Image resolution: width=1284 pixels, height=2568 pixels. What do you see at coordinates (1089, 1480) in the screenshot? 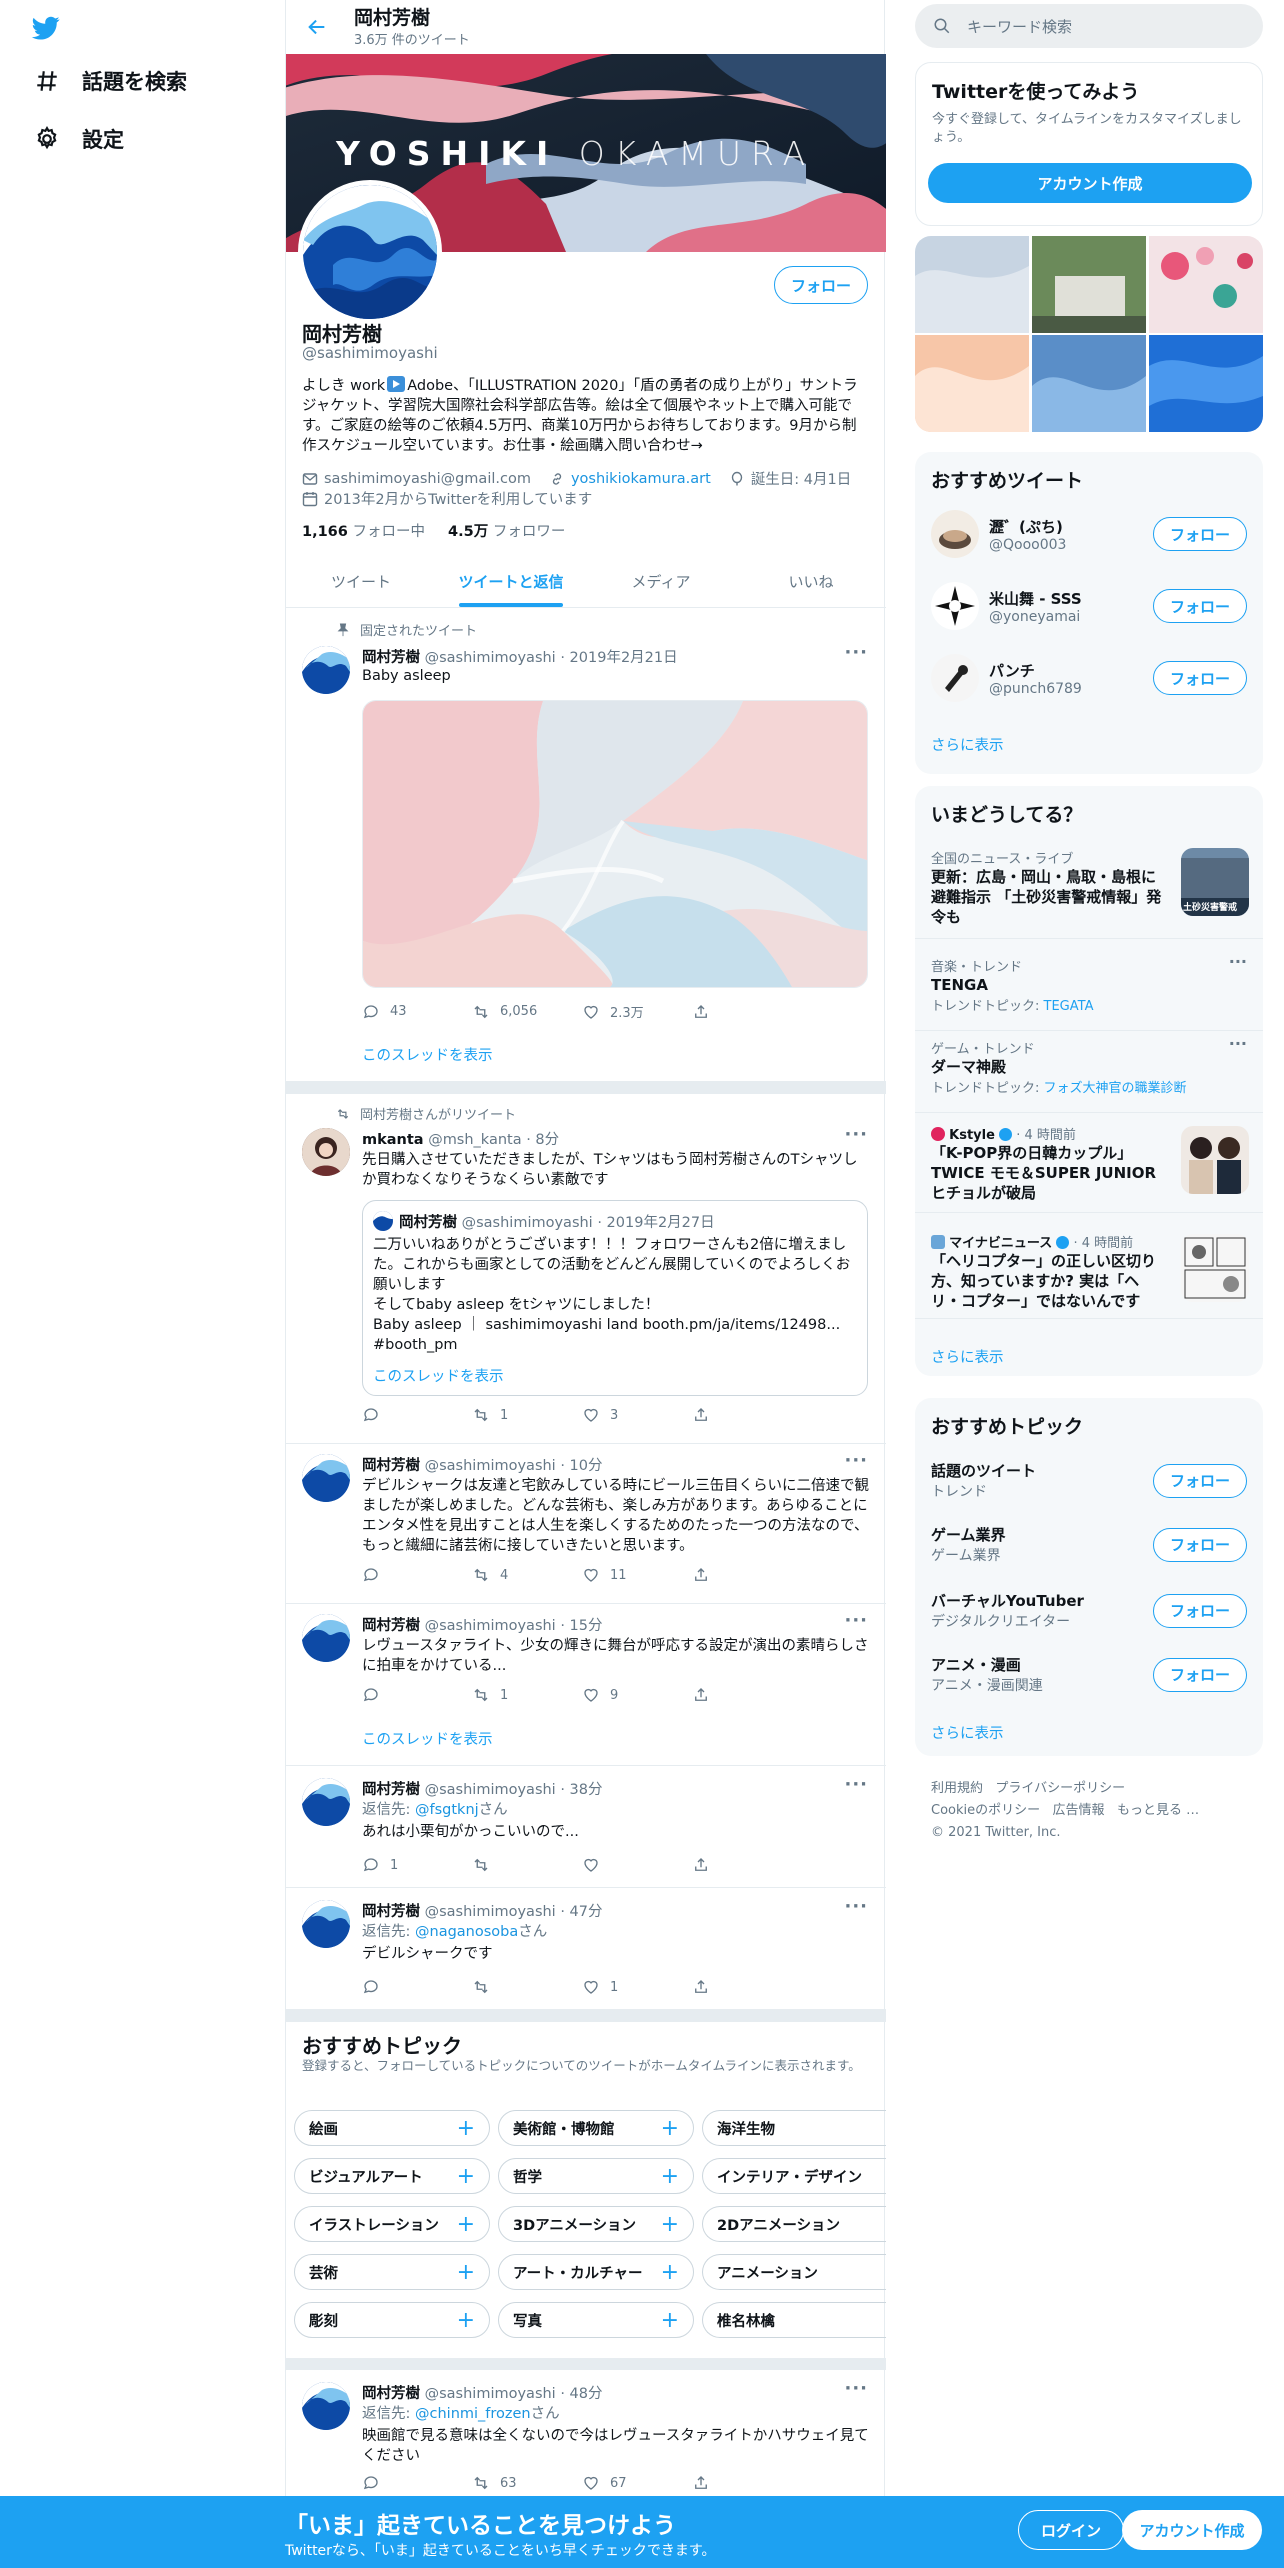
I see `topic-item: 話題のツイート トレンド フォロー` at bounding box center [1089, 1480].